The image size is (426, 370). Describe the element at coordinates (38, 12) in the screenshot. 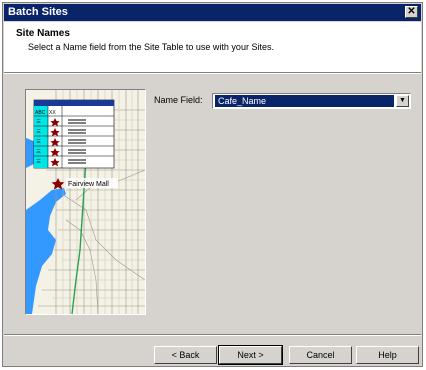

I see `dialog-title: Batch Sites` at that location.